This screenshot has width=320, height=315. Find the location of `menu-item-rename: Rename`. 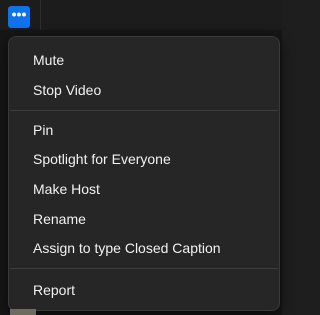

menu-item-rename: Rename is located at coordinates (144, 219).